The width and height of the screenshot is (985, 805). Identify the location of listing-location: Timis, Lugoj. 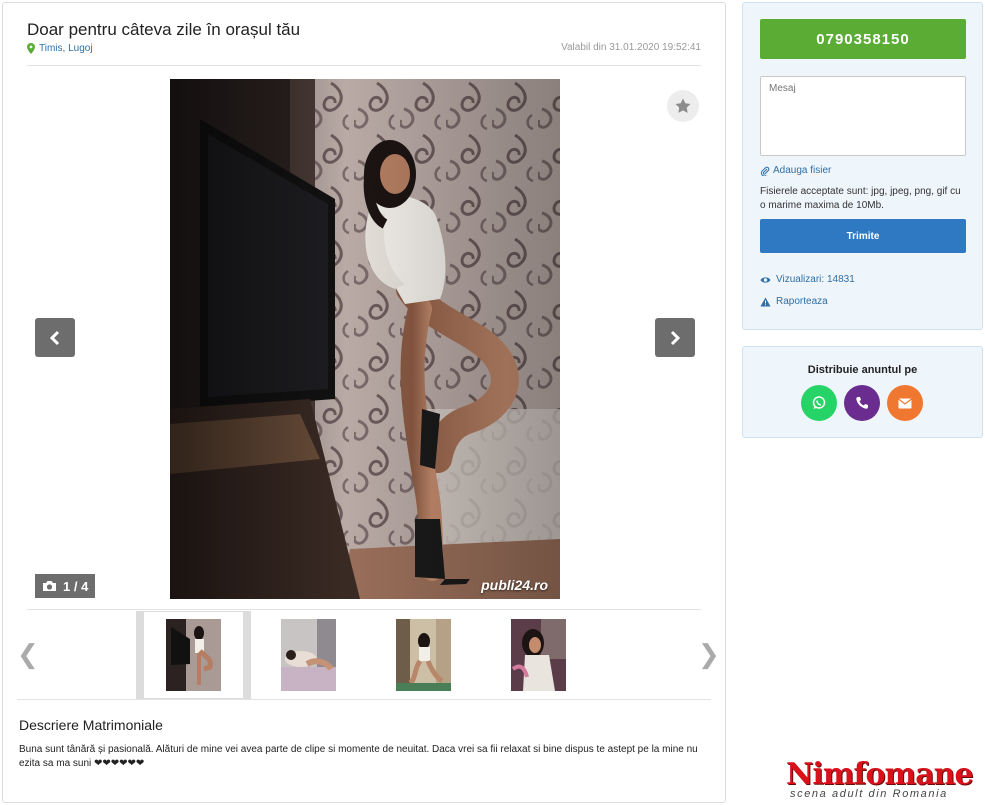
(60, 48).